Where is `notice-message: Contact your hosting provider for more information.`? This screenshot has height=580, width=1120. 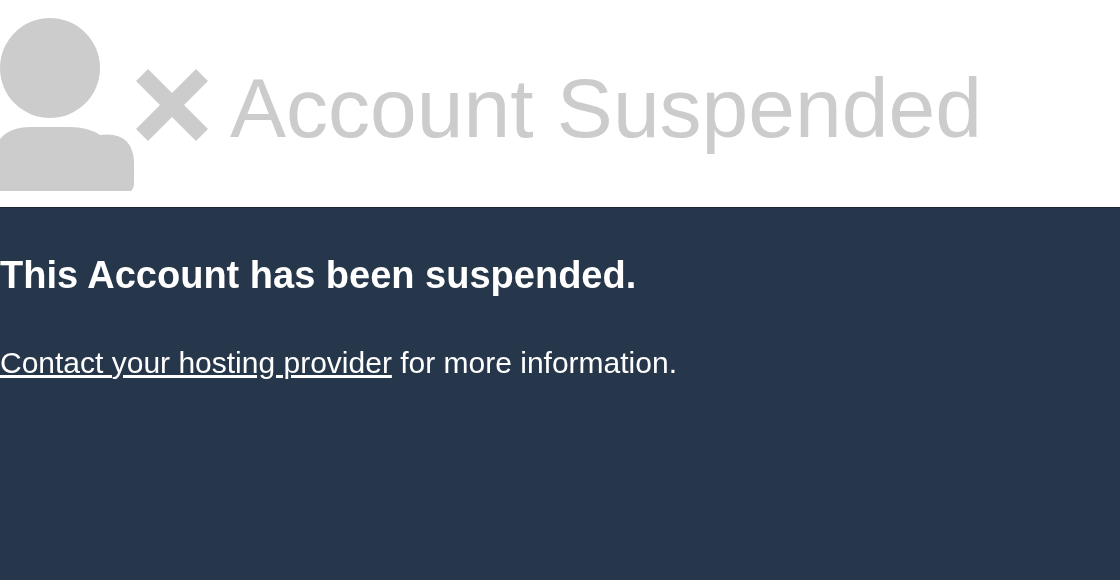
notice-message: Contact your hosting provider for more information. is located at coordinates (338, 362).